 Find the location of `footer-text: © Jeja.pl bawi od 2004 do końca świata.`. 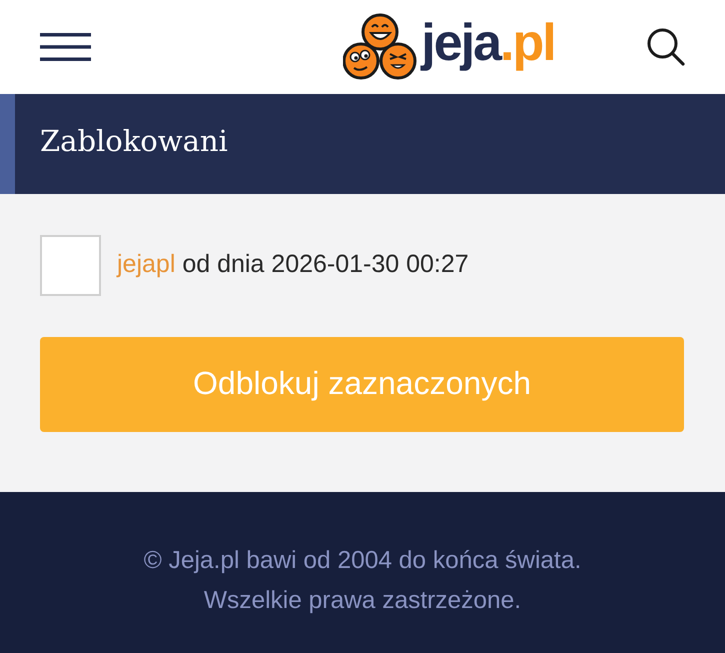

footer-text: © Jeja.pl bawi od 2004 do końca świata. is located at coordinates (363, 561).